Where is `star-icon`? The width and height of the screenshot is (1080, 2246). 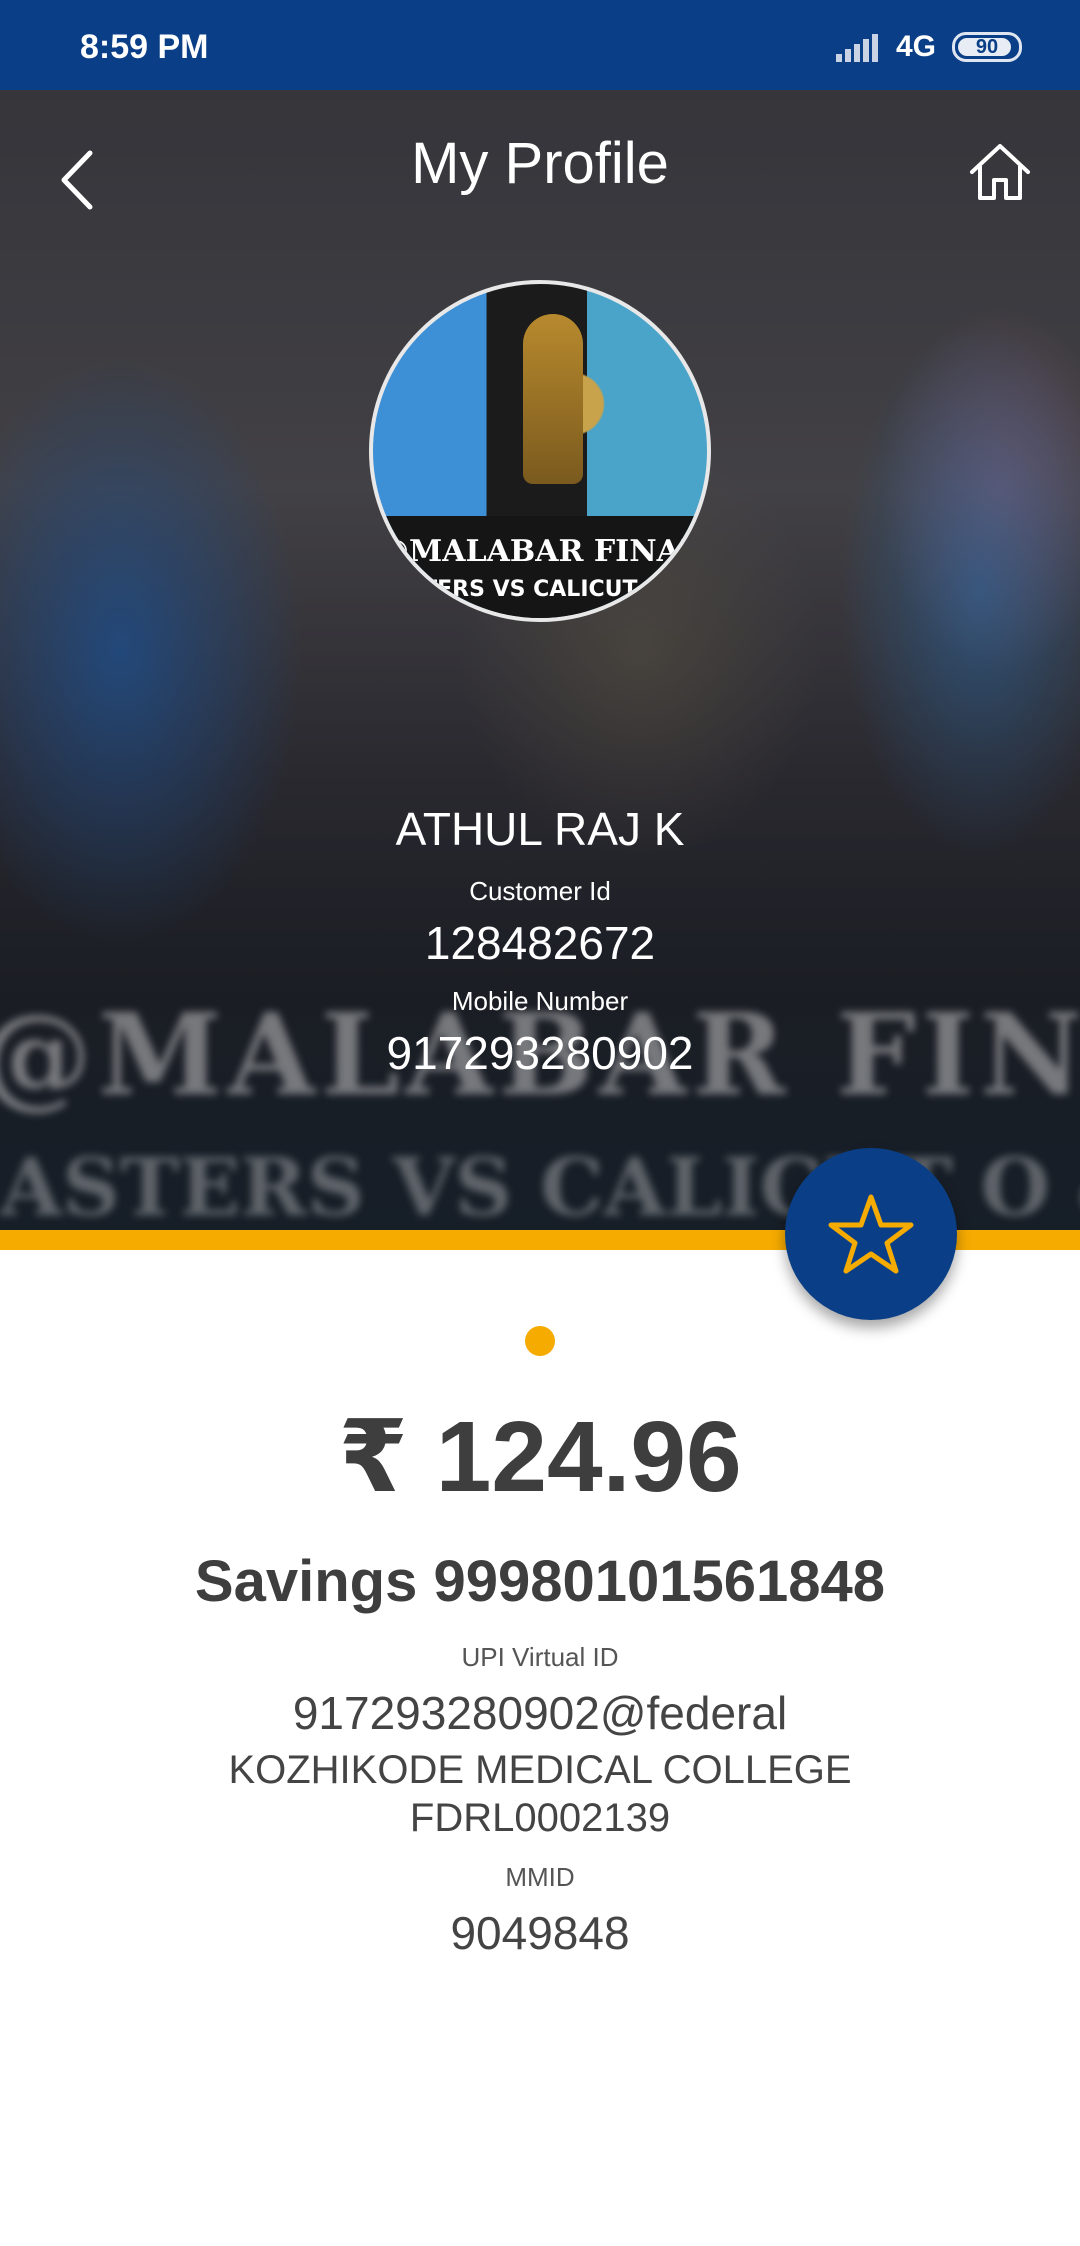
star-icon is located at coordinates (871, 1234).